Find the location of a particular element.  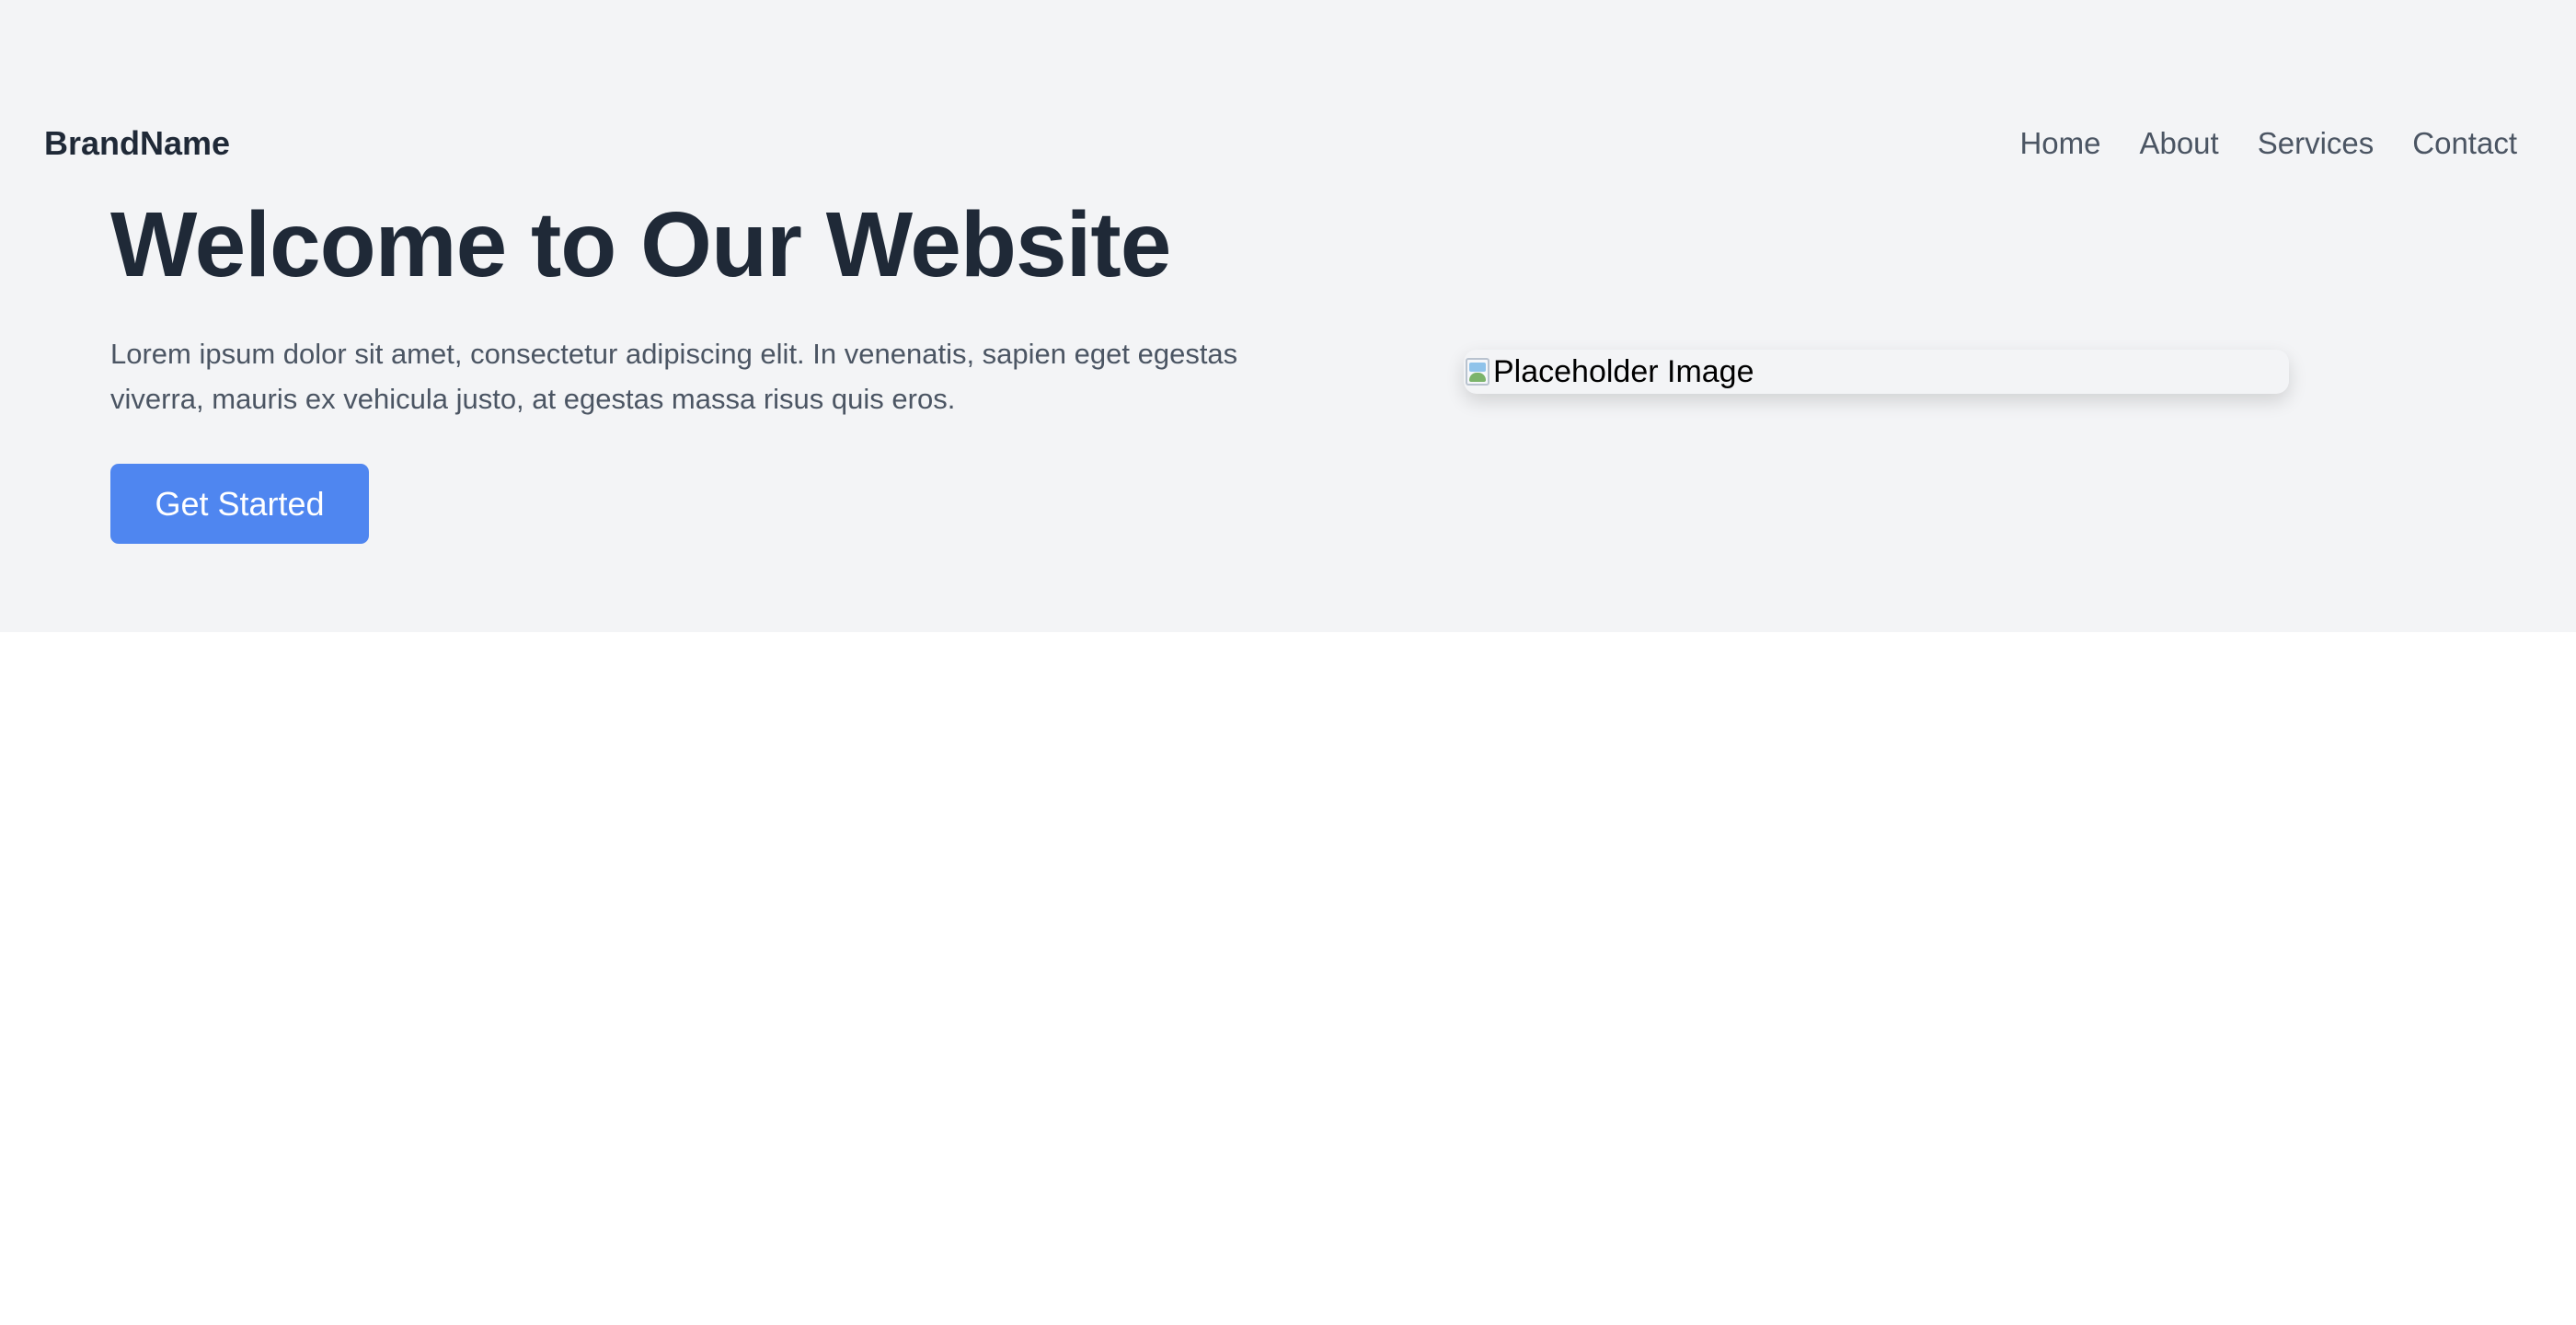

placeholder-image: Placeholder Image is located at coordinates (1876, 372).